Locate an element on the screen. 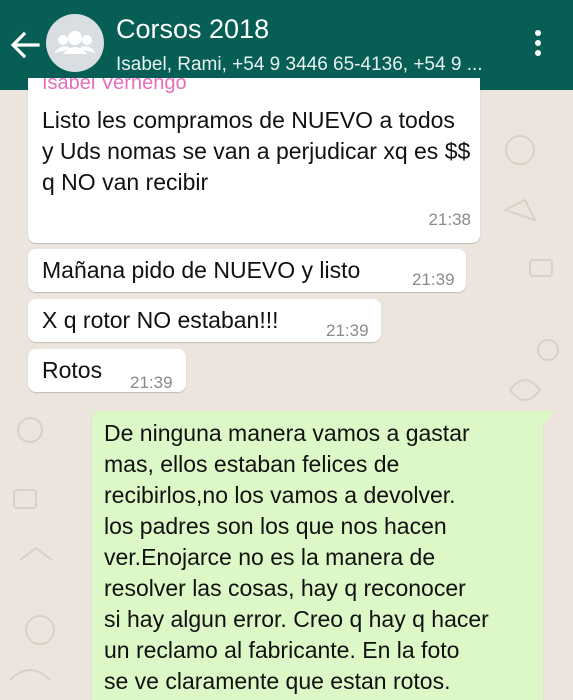 The image size is (573, 700). more-options-button is located at coordinates (538, 45).